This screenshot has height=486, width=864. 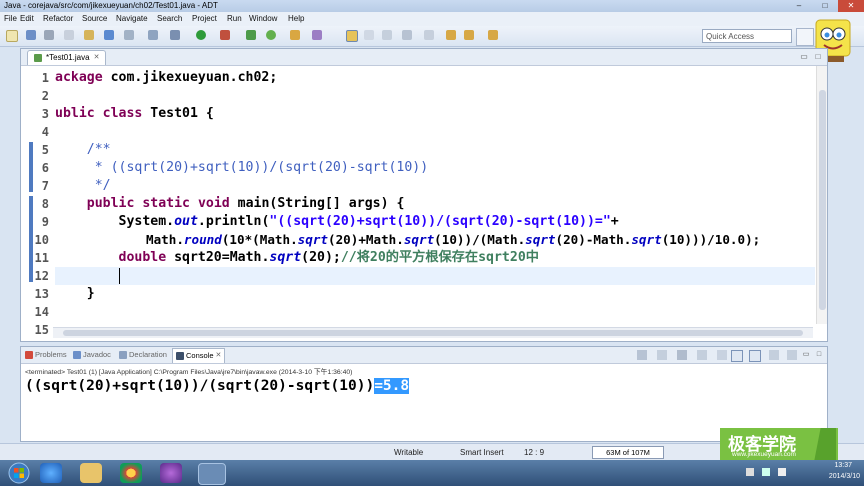 I want to click on paste-icon, so click(x=89, y=35).